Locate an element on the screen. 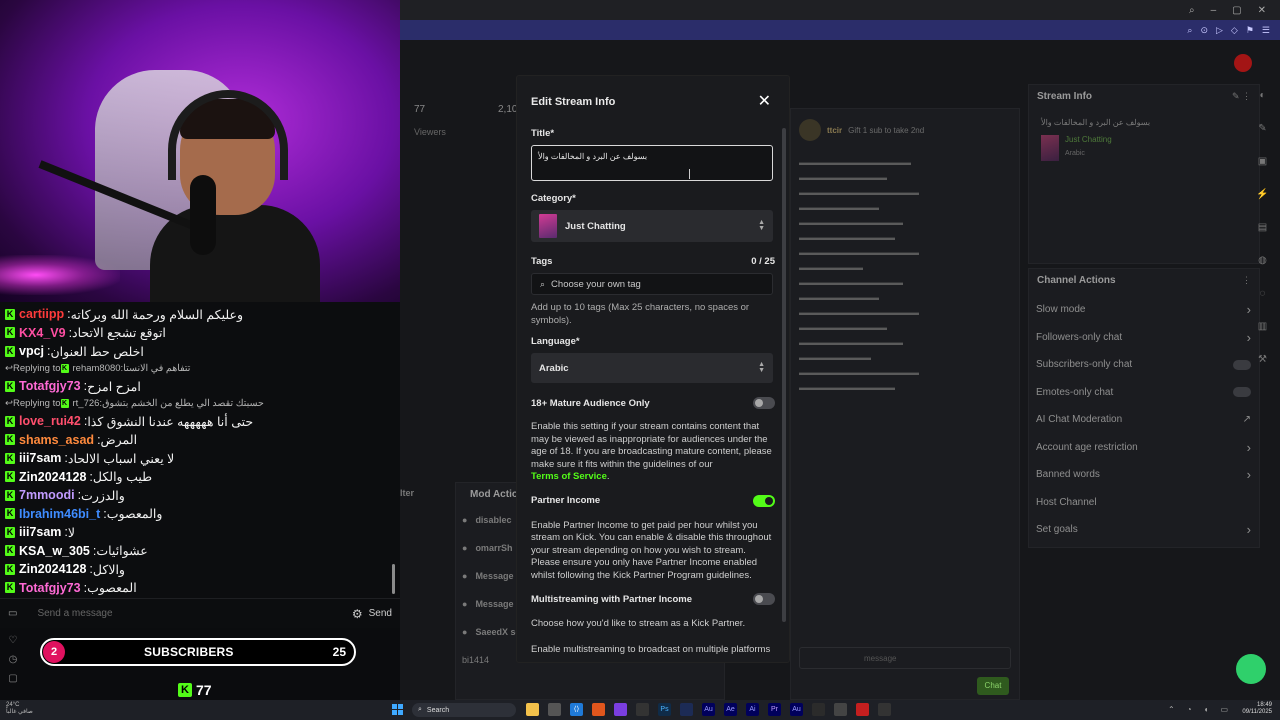  channel-action-item: Emotes-only chat is located at coordinates (1144, 393).